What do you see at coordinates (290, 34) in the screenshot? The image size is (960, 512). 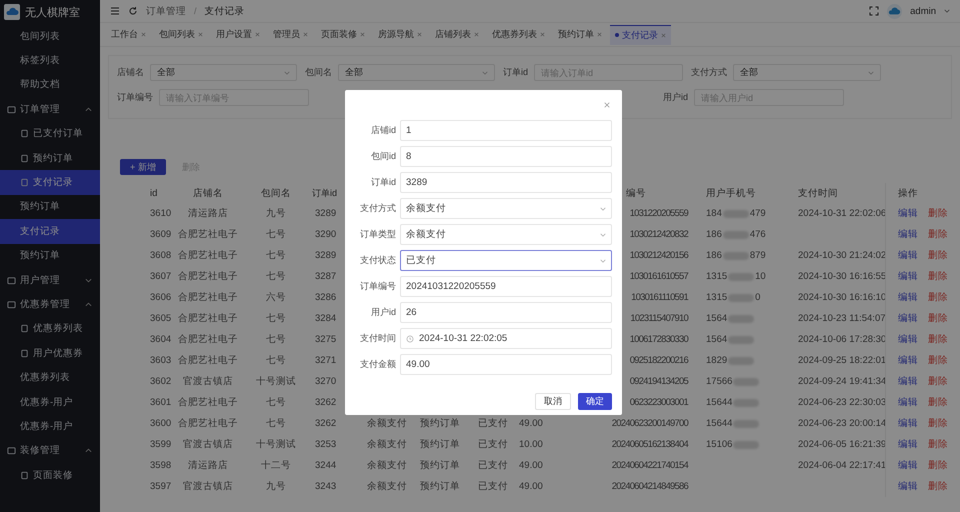 I see `tab: 管理员` at bounding box center [290, 34].